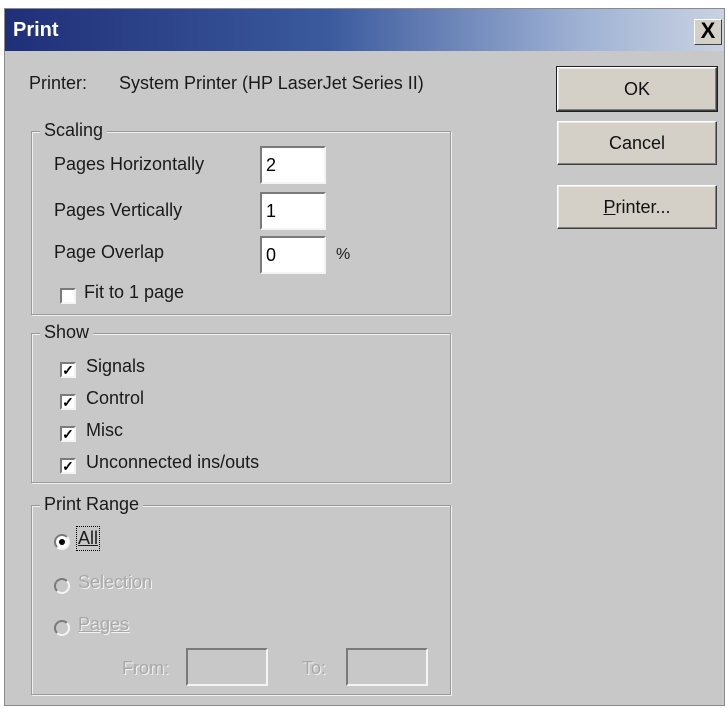  I want to click on close-button: X, so click(708, 32).